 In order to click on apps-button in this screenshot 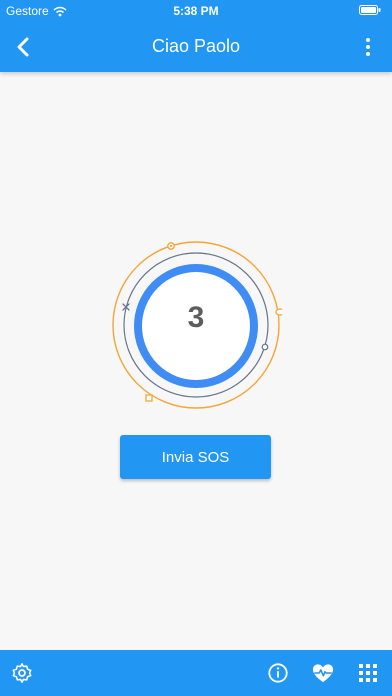, I will do `click(368, 673)`.